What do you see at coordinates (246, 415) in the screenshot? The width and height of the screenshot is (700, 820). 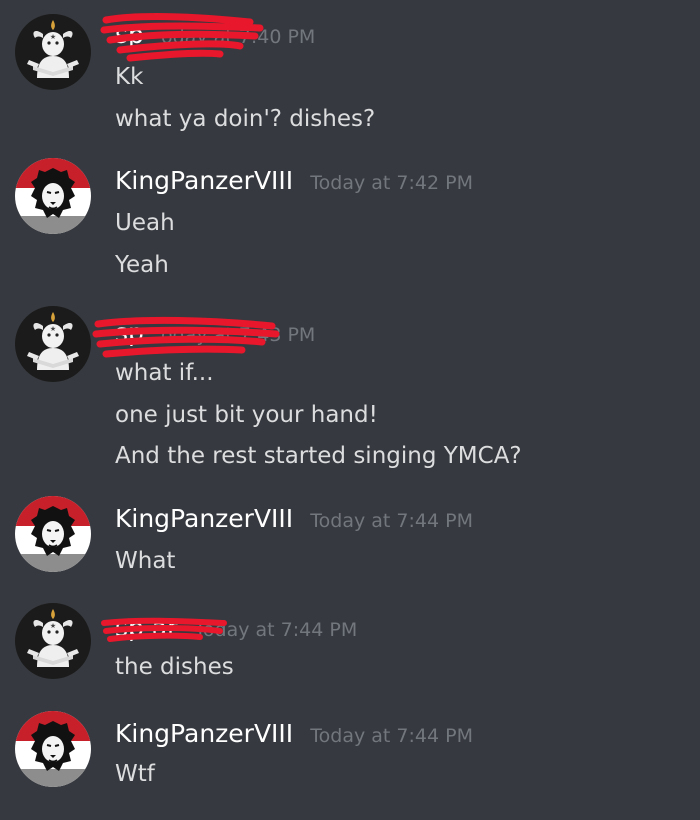 I see `message-text: one just bit your hand!` at bounding box center [246, 415].